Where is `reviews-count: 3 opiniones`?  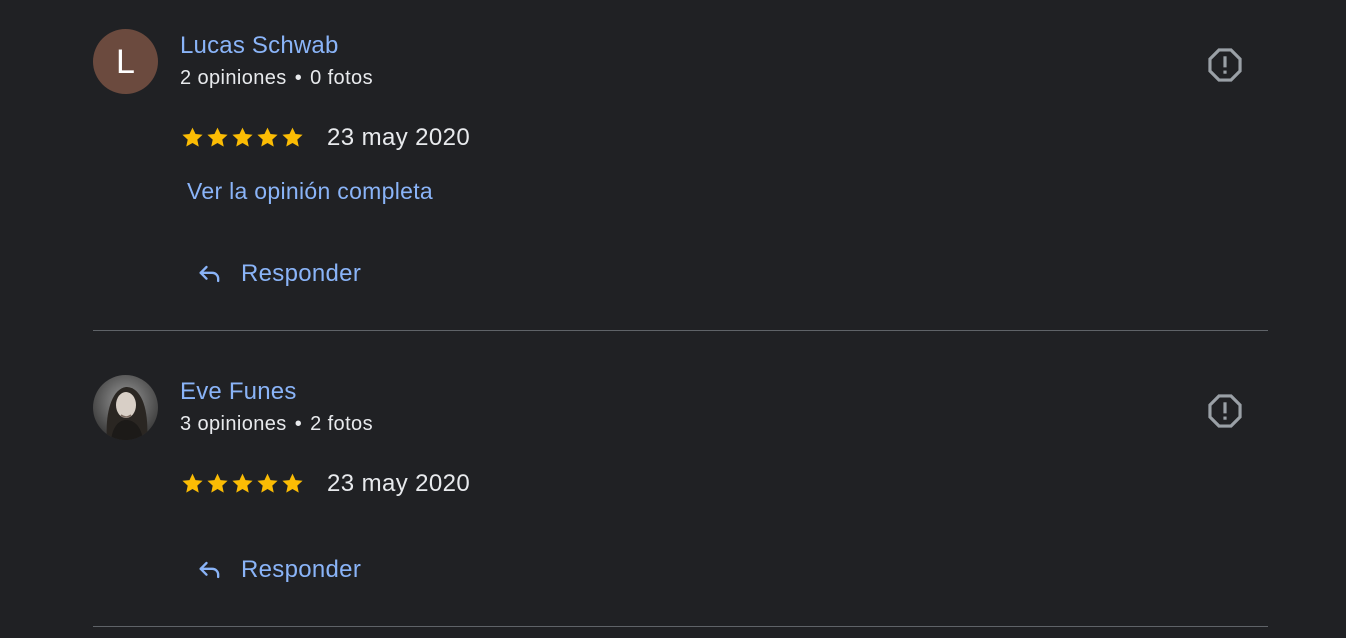 reviews-count: 3 opiniones is located at coordinates (233, 424).